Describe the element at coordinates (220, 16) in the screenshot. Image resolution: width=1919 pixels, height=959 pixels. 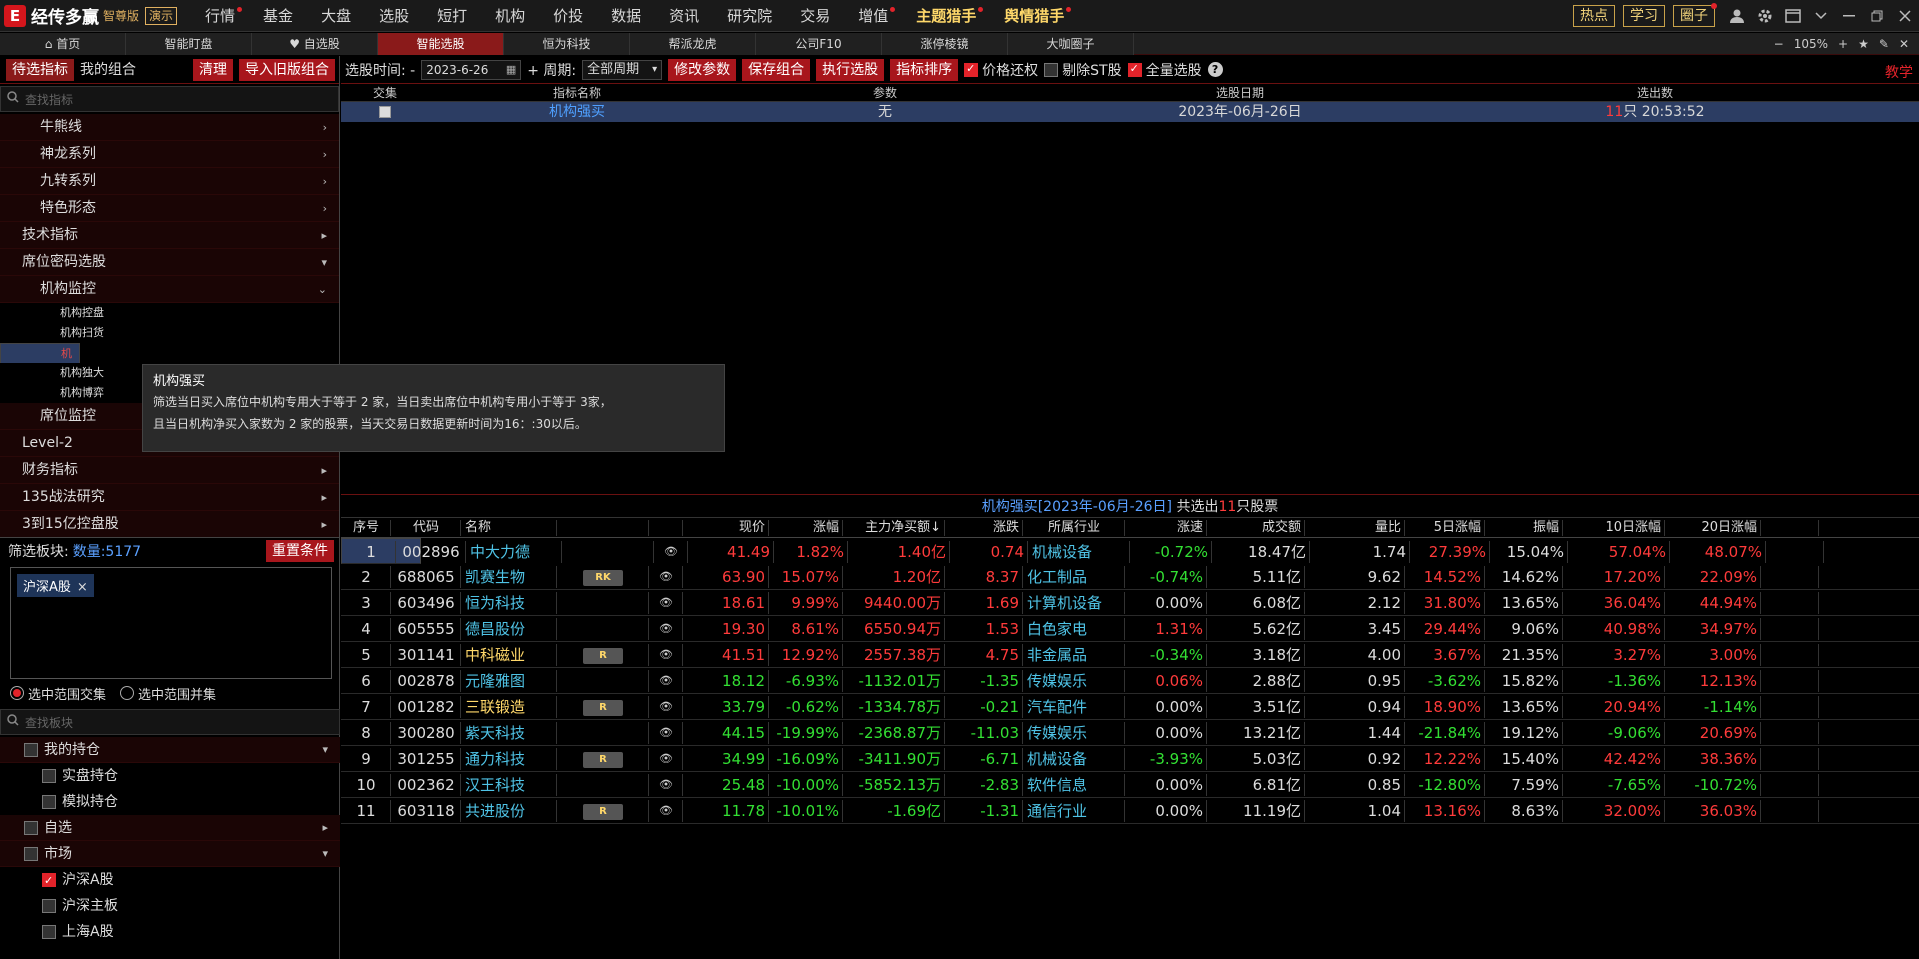
I see `menu-item: 行情` at that location.